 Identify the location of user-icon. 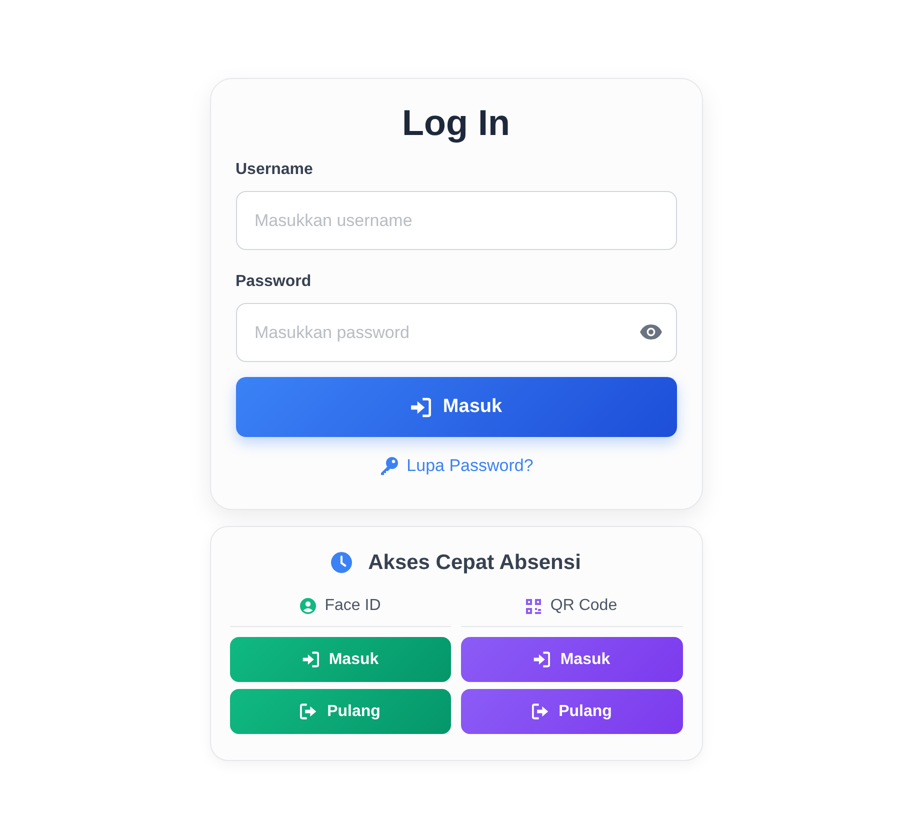
(308, 606).